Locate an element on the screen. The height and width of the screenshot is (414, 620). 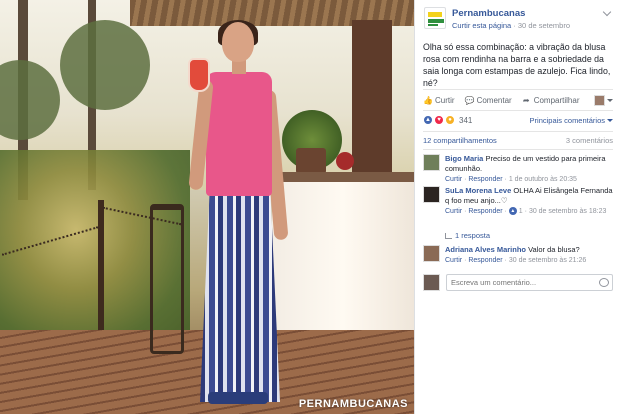
comment-author: Adriana Alves Marinho is located at coordinates (485, 249).